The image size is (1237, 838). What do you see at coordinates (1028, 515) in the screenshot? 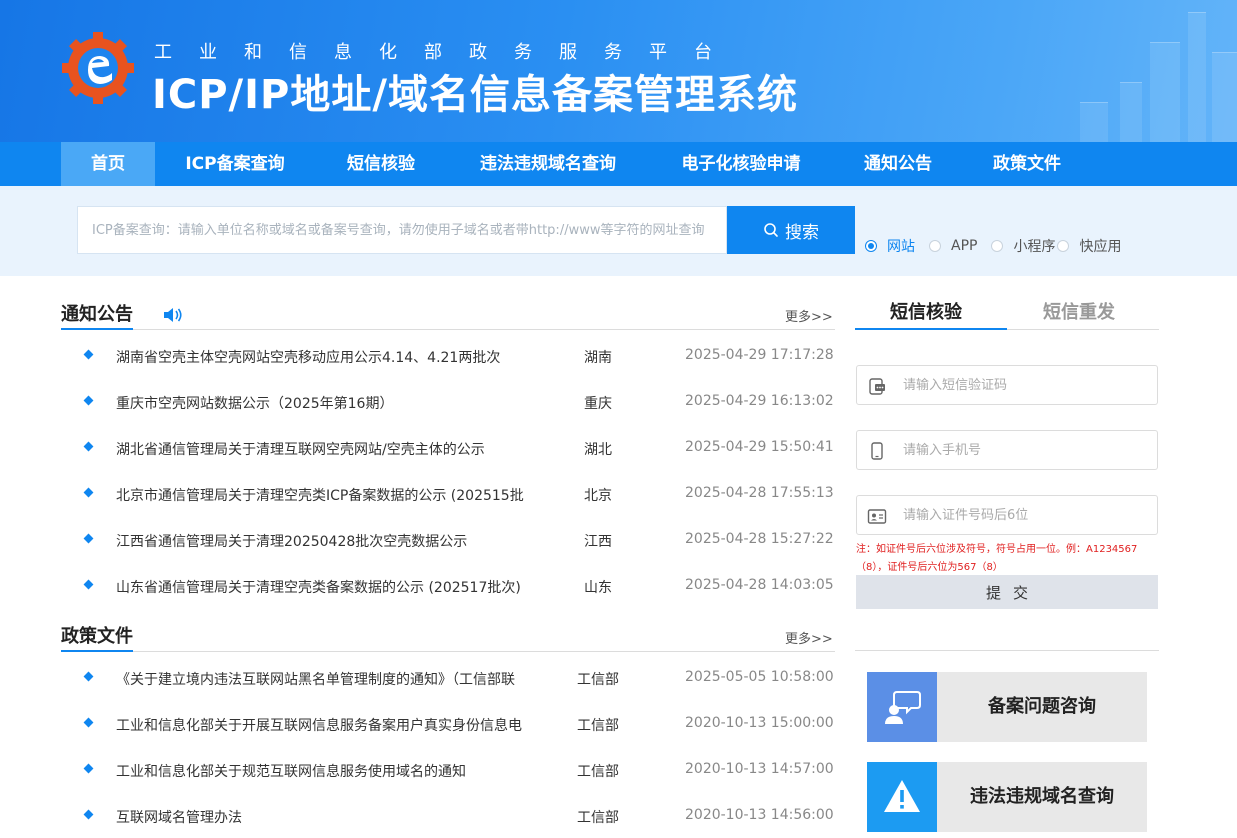
I see `id-number-input` at bounding box center [1028, 515].